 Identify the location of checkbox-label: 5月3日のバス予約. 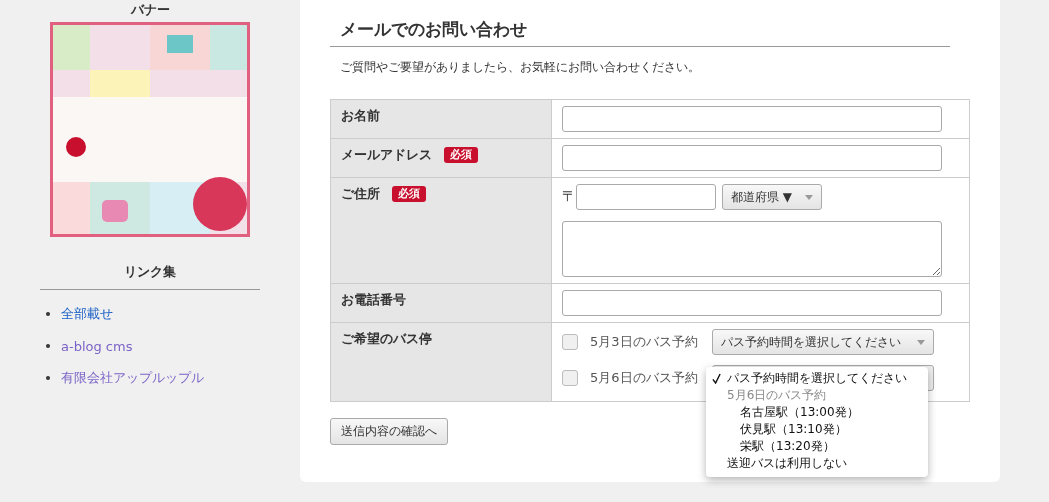
(644, 342).